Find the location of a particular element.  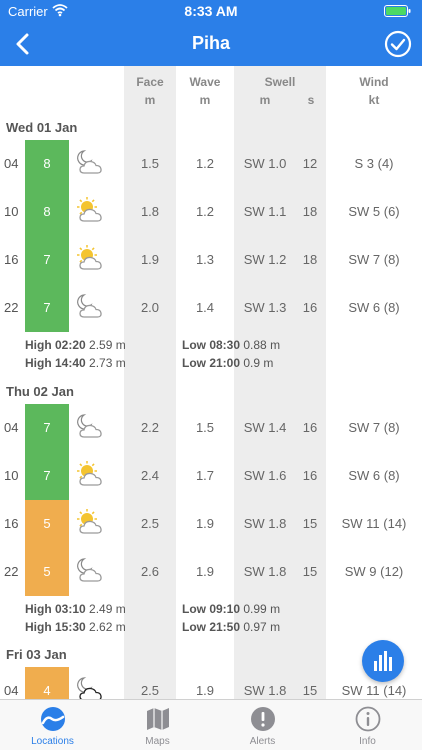

tab-alerts: Alerts is located at coordinates (262, 725).